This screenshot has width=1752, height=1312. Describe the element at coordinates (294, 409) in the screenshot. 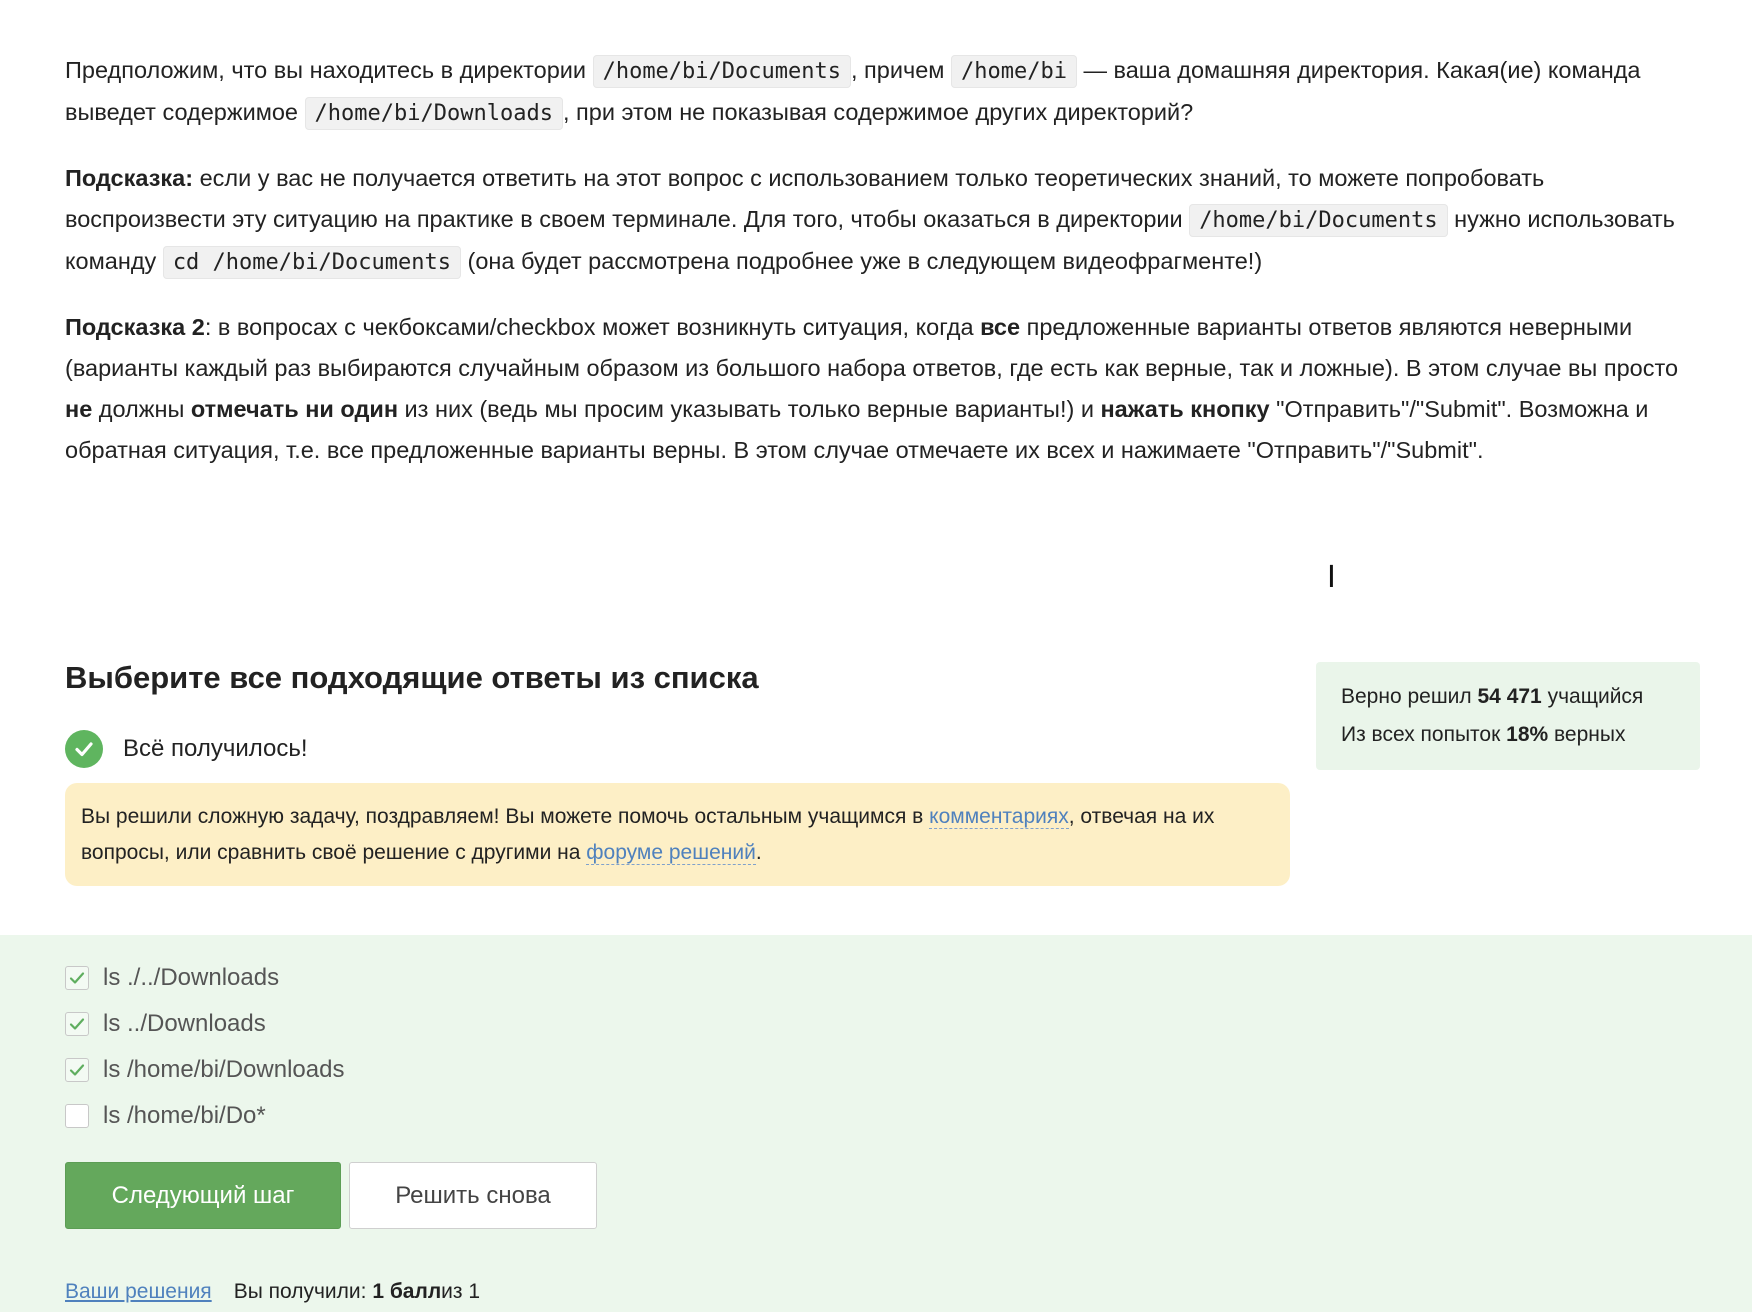

I see `bold-text: отмечать ни один` at that location.